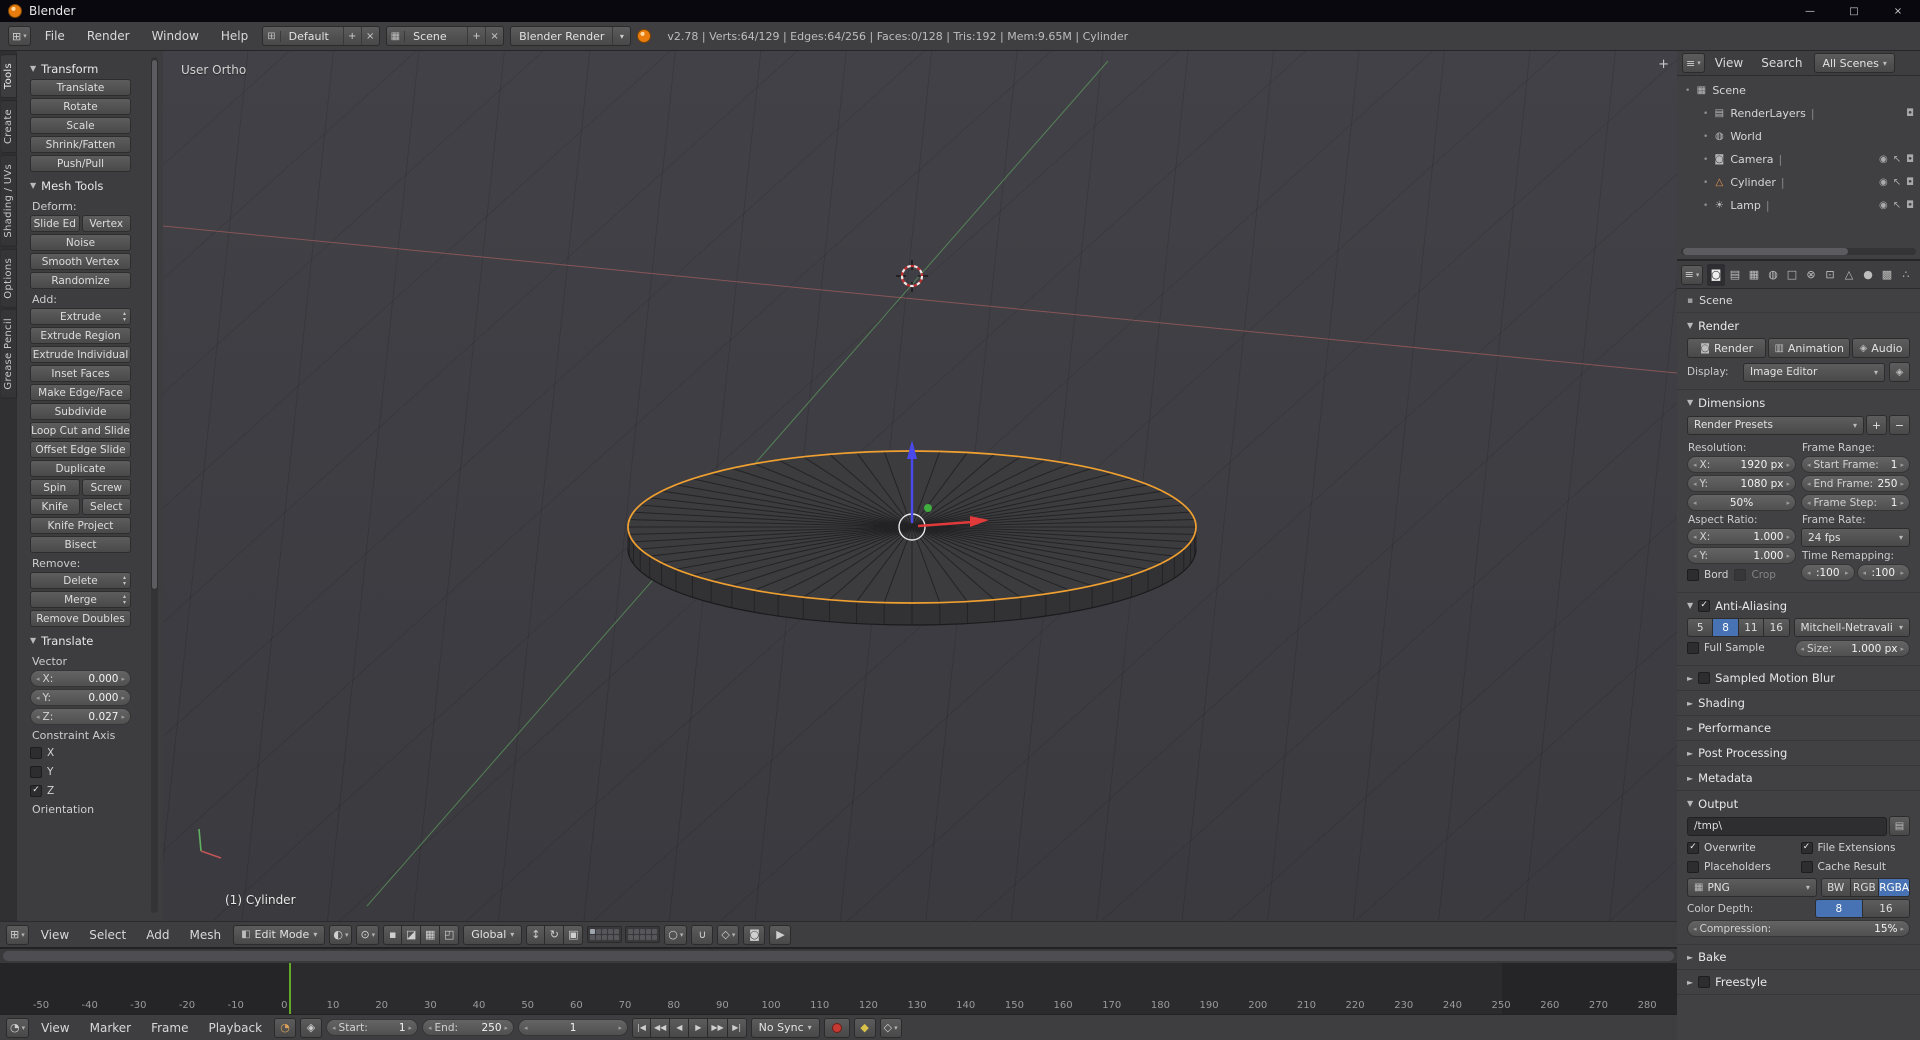 The width and height of the screenshot is (1920, 1040). I want to click on info-editor-type-button: ⊞ ▾, so click(19, 36).